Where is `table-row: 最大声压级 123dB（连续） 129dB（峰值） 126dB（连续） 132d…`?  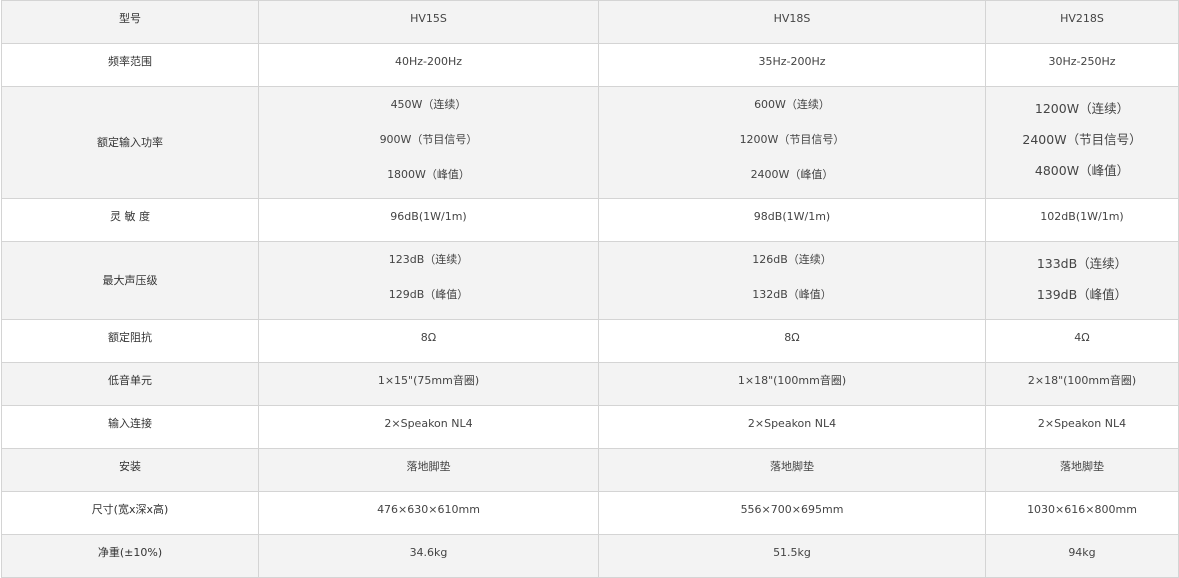
table-row: 最大声压级 123dB（连续） 129dB（峰值） 126dB（连续） 132d… is located at coordinates (590, 280).